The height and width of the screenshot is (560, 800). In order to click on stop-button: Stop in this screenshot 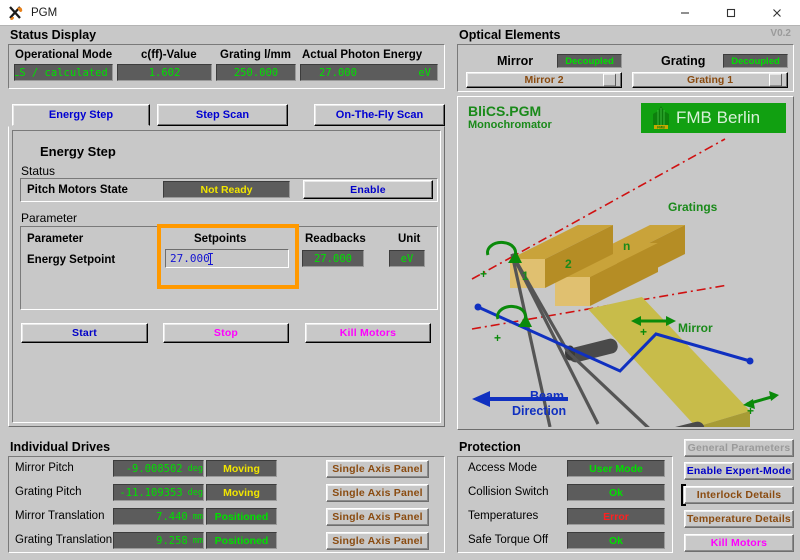, I will do `click(226, 333)`.